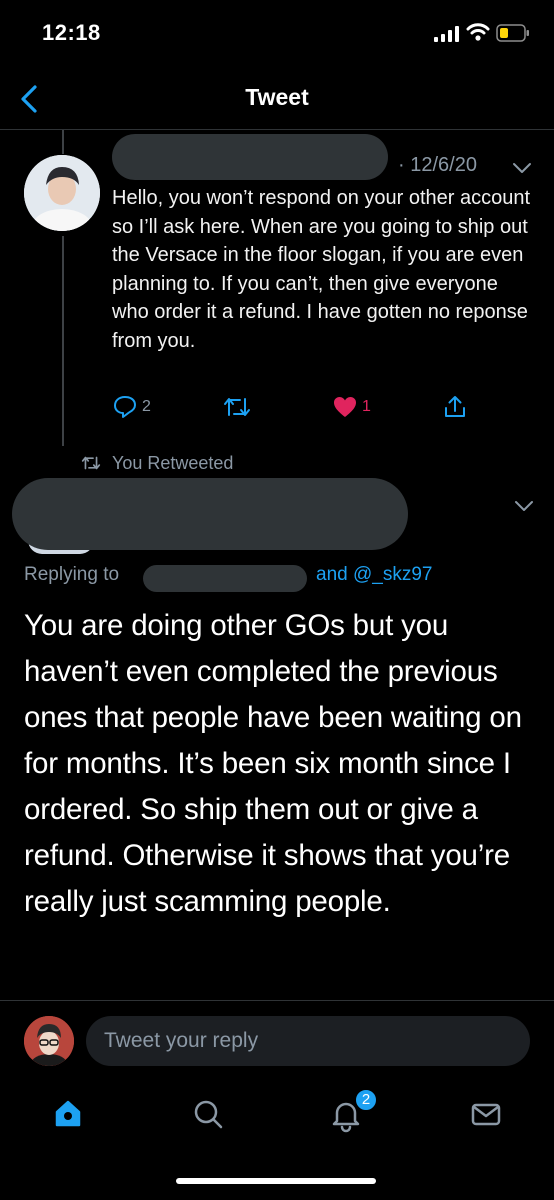  What do you see at coordinates (478, 32) in the screenshot?
I see `wifi-icon` at bounding box center [478, 32].